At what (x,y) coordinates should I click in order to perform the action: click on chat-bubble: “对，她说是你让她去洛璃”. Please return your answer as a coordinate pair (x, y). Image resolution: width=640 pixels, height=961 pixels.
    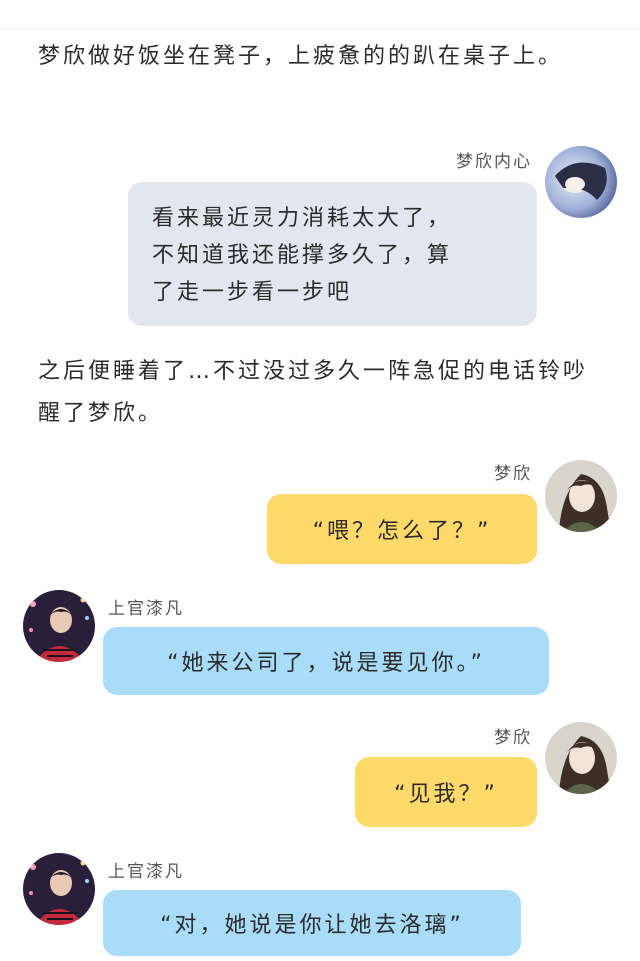
    Looking at the image, I should click on (312, 923).